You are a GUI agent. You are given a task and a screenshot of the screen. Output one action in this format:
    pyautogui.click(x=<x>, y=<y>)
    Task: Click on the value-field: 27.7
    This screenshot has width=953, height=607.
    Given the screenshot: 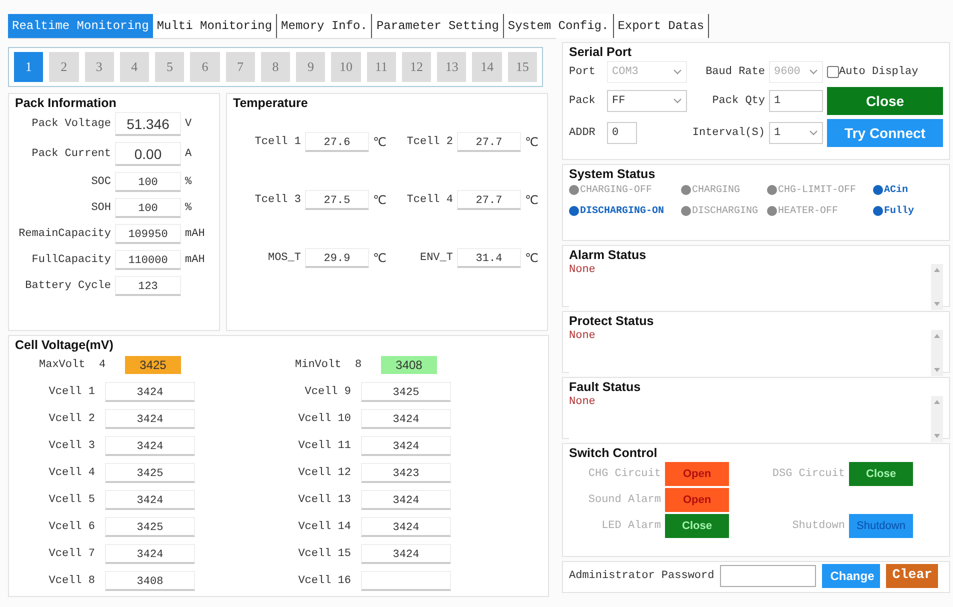 What is the action you would take?
    pyautogui.click(x=489, y=200)
    